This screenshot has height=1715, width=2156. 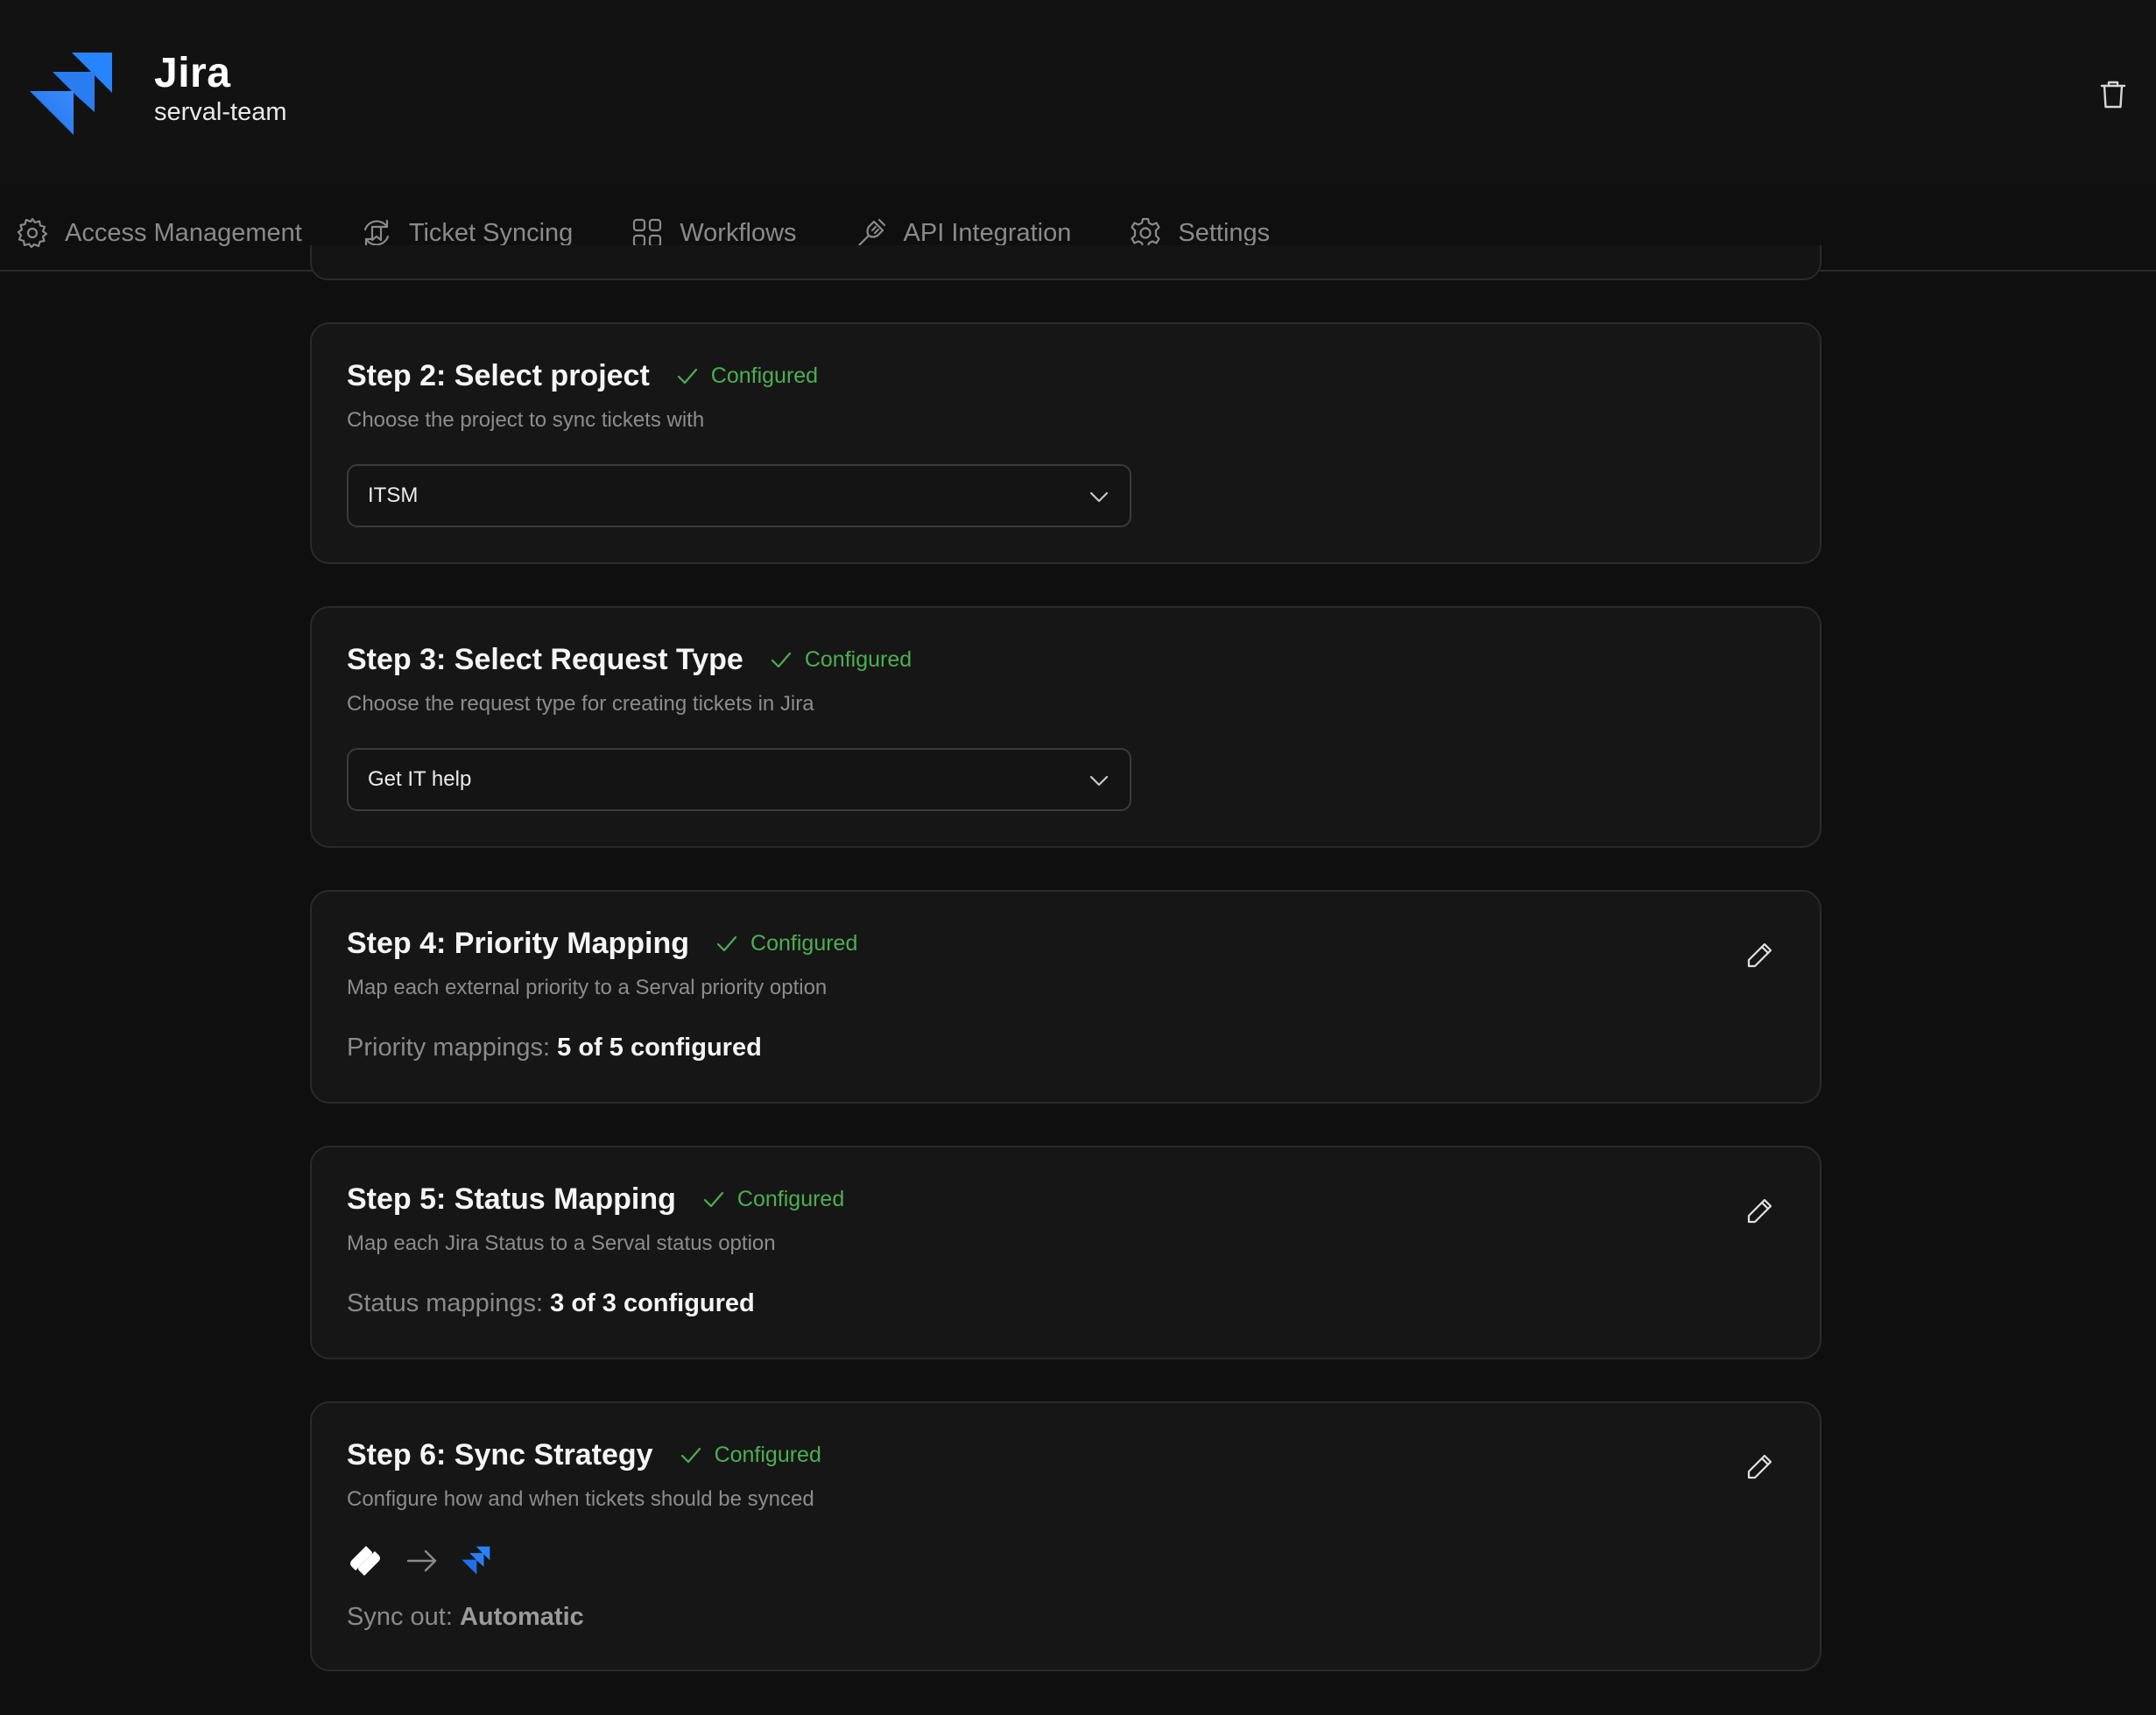 What do you see at coordinates (545, 659) in the screenshot?
I see `step-title: Step 3: Select Request Type` at bounding box center [545, 659].